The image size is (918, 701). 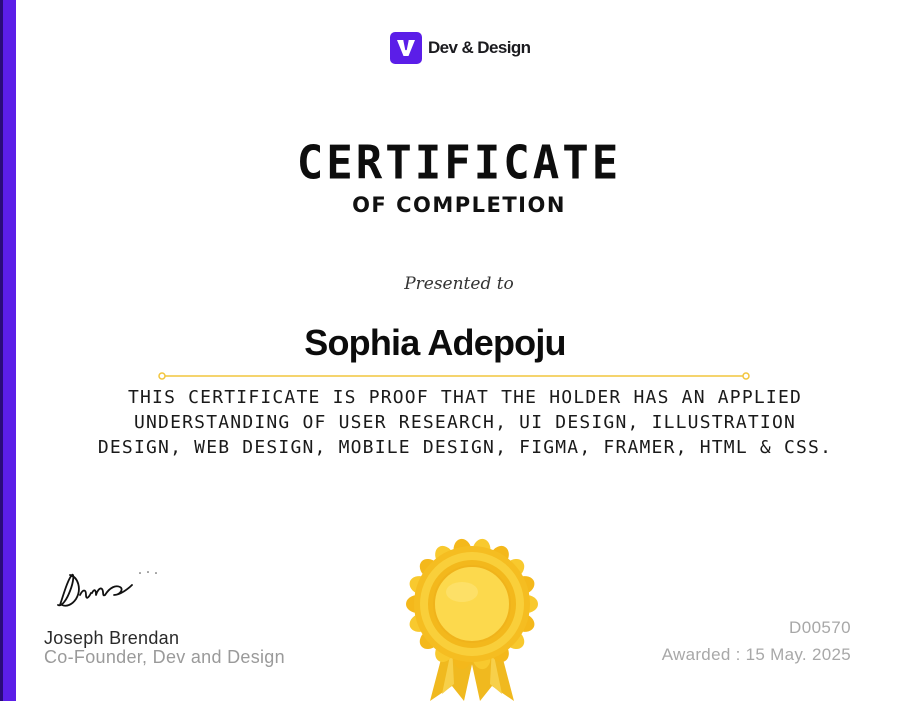 What do you see at coordinates (756, 654) in the screenshot?
I see `awarded-date: Awarded : 15 May. 2025` at bounding box center [756, 654].